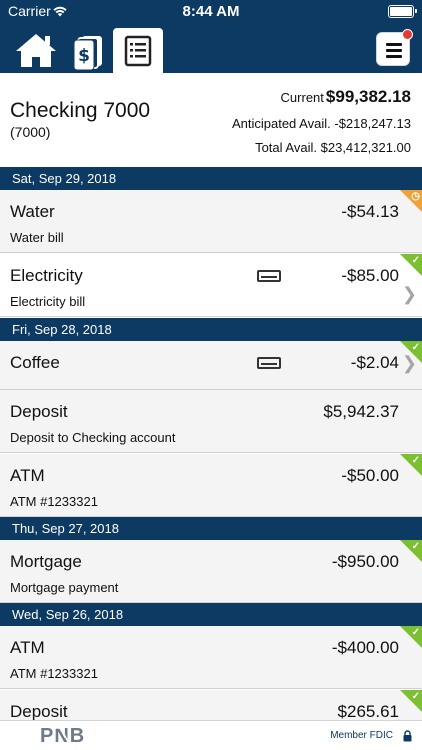 The width and height of the screenshot is (422, 750). What do you see at coordinates (62, 735) in the screenshot?
I see `svg-text: PNB` at bounding box center [62, 735].